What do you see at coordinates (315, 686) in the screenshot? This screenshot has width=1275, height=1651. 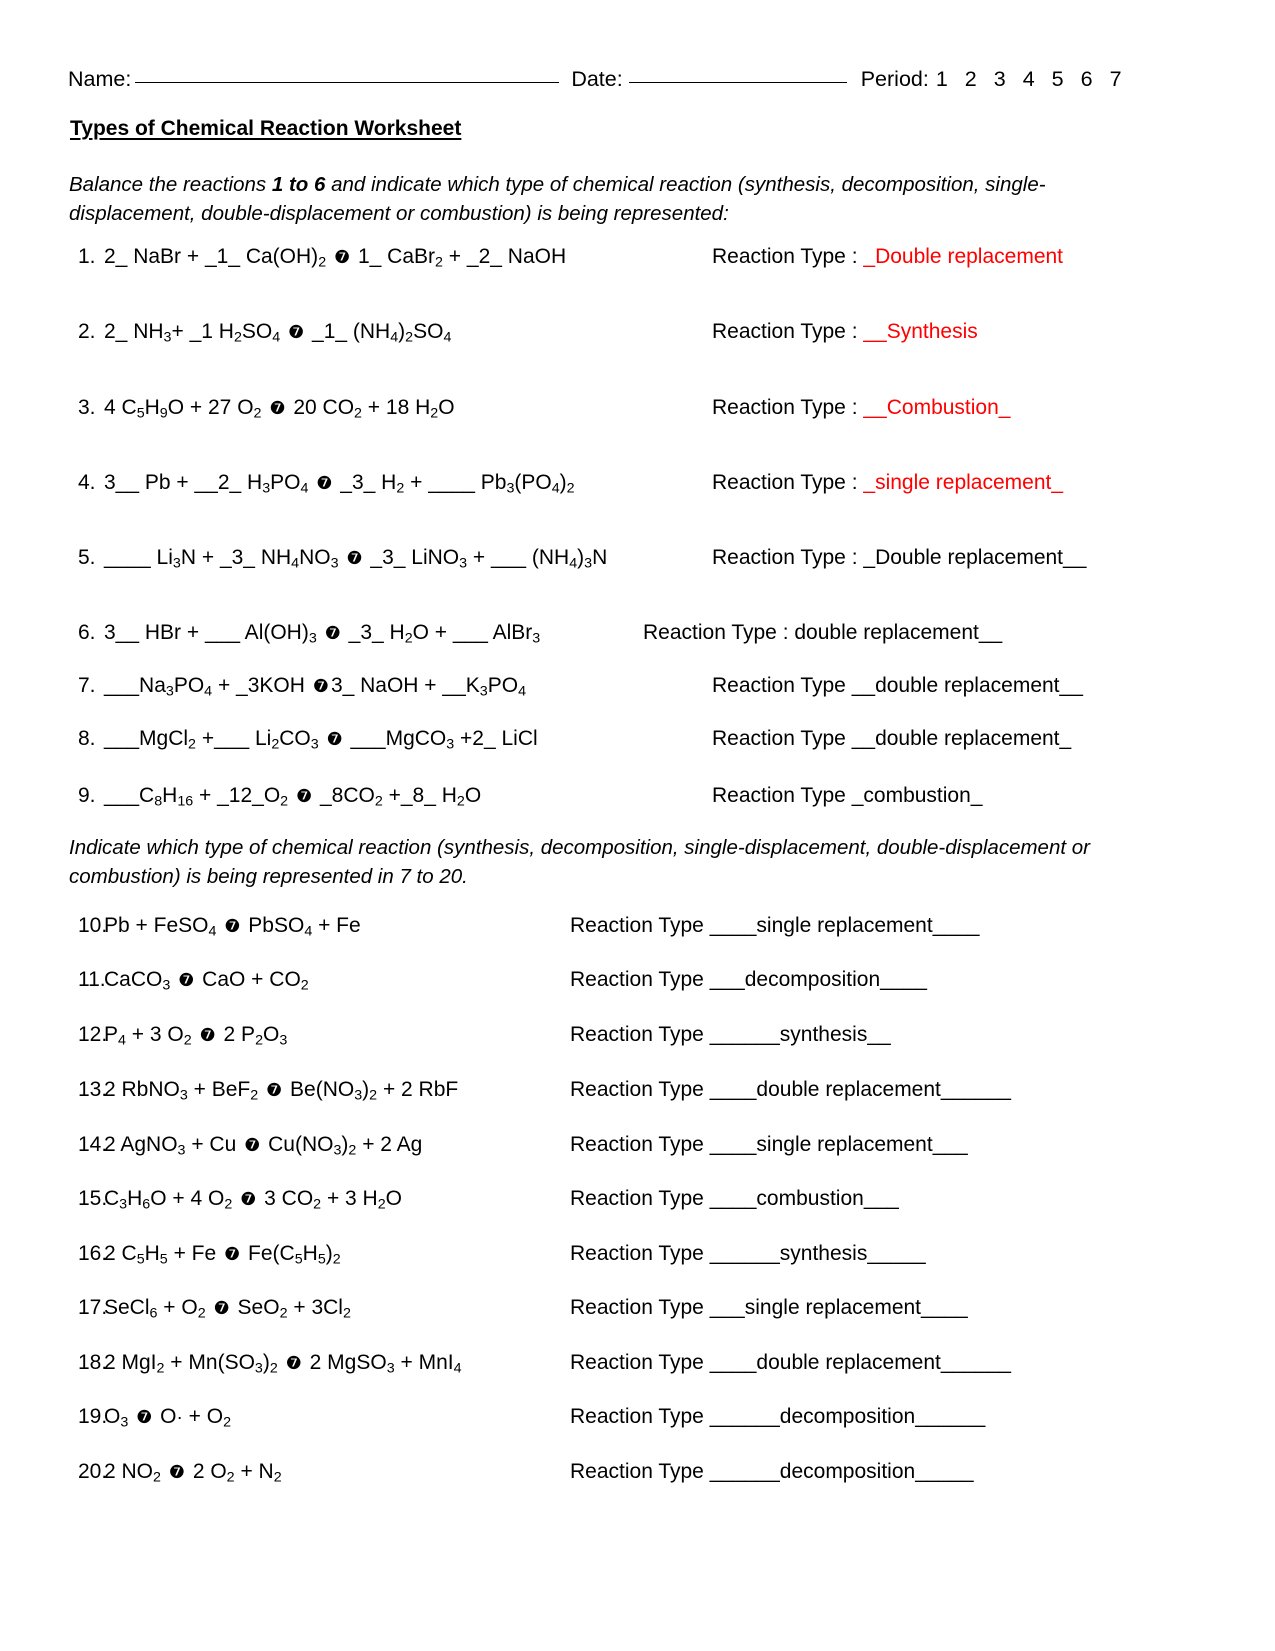 I see `chemical-equation: ___Na3PO4 + _3KOH ❼3_ NaOH + __K3PO4` at bounding box center [315, 686].